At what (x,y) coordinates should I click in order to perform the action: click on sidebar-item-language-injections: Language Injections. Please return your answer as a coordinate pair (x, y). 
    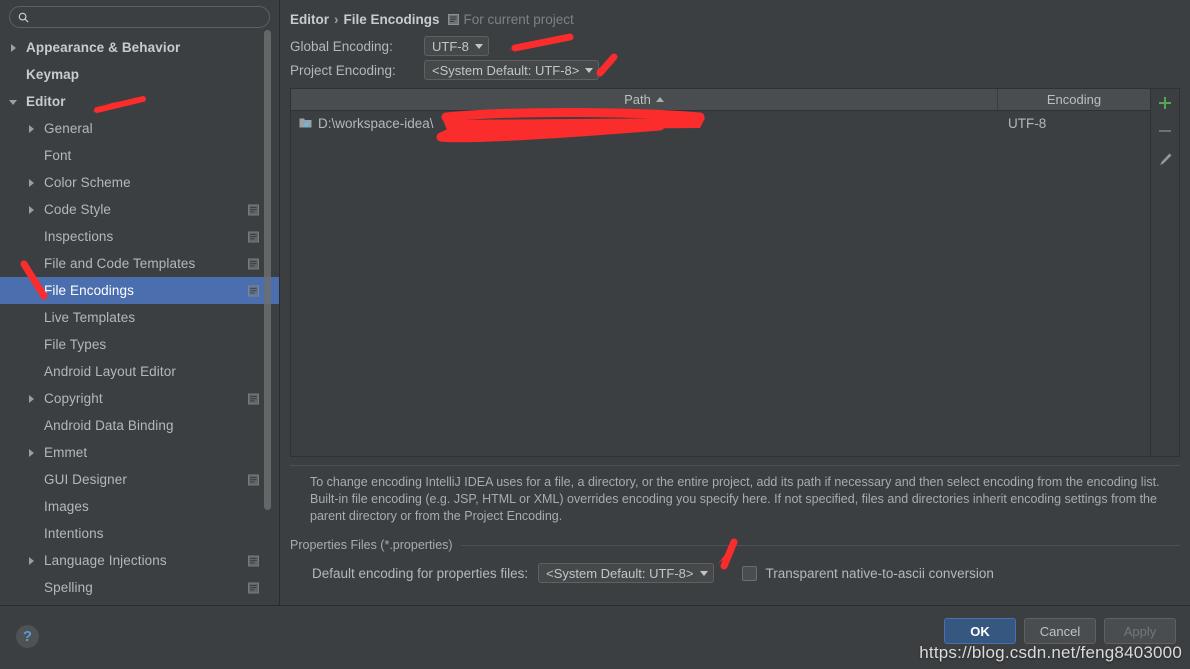
    Looking at the image, I should click on (139, 560).